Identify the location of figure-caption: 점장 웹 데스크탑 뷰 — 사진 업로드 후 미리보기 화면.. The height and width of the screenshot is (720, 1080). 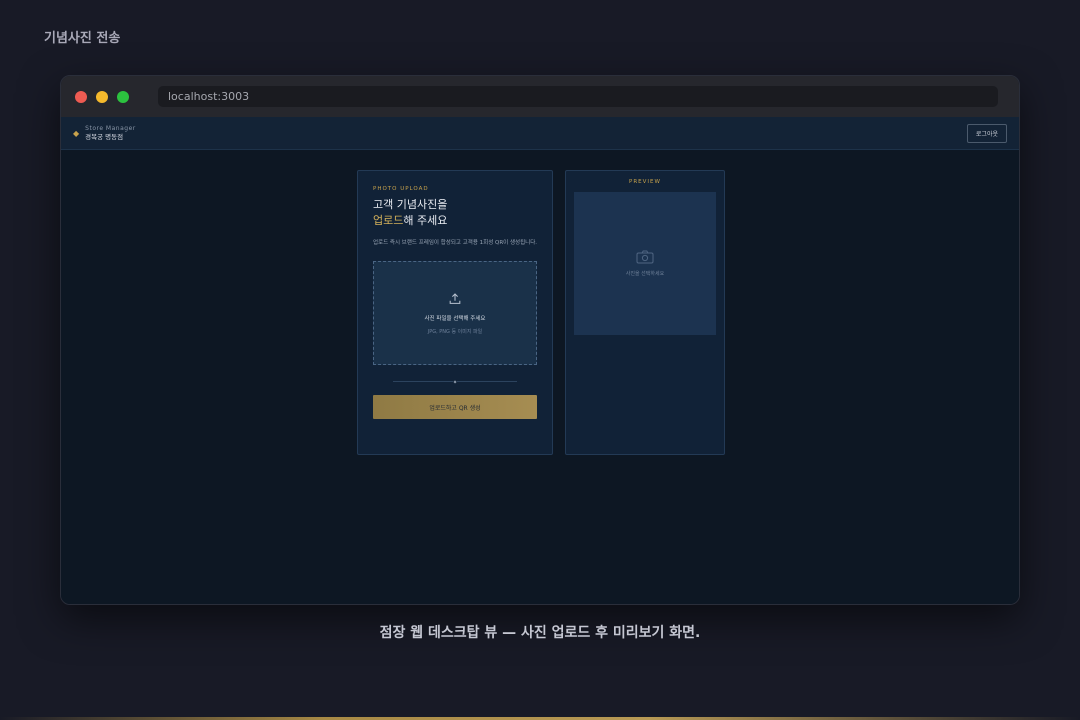
(540, 633).